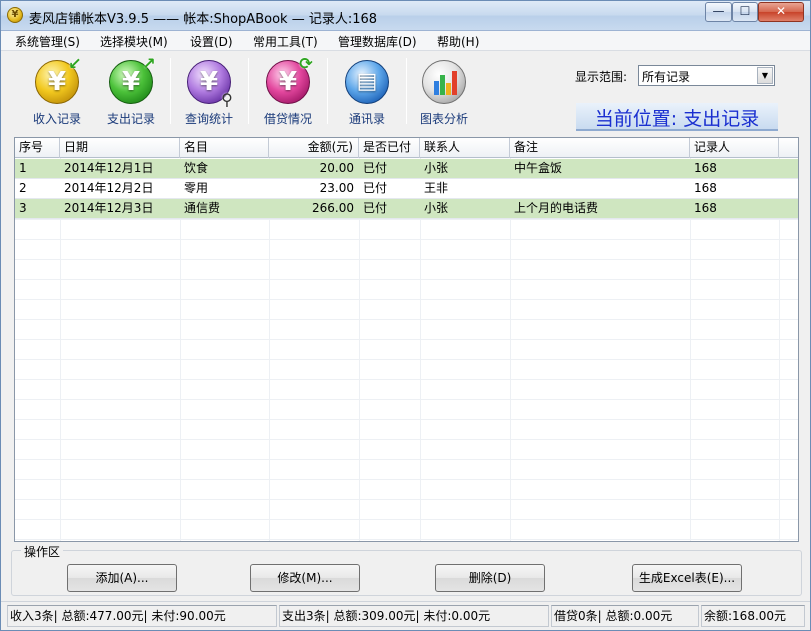 Image resolution: width=811 pixels, height=631 pixels. I want to click on expense-summary: 支出3条| 总额:309.00元| 未付:0.00元, so click(414, 616).